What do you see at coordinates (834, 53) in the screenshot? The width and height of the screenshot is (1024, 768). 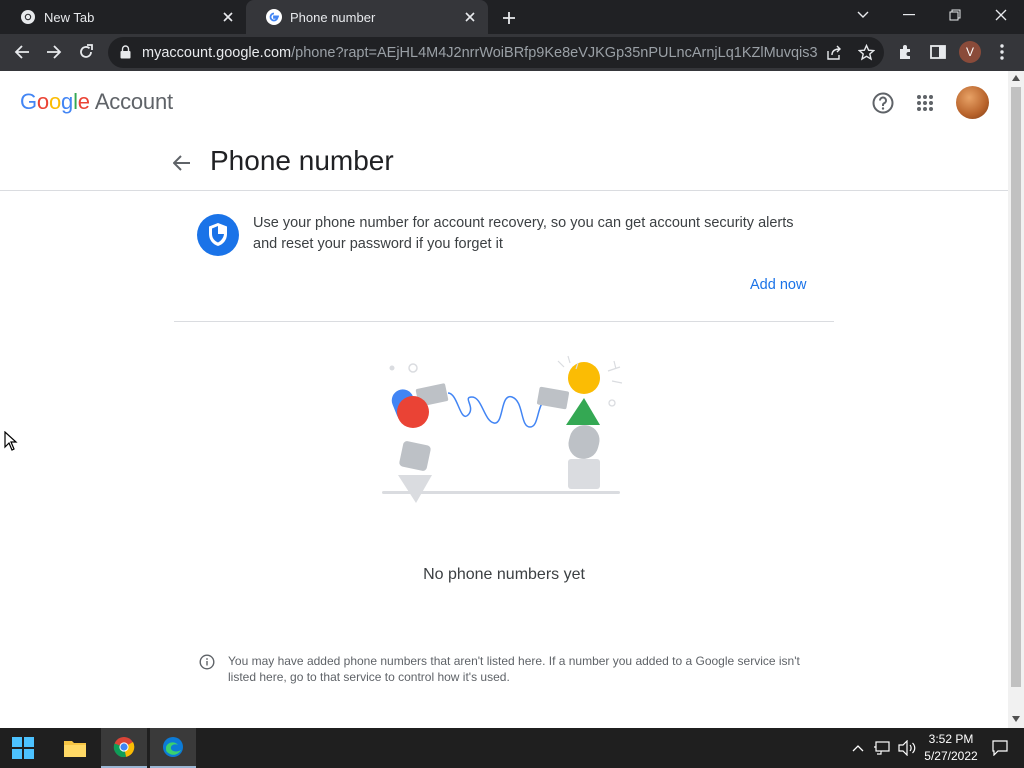 I see `share-icon` at bounding box center [834, 53].